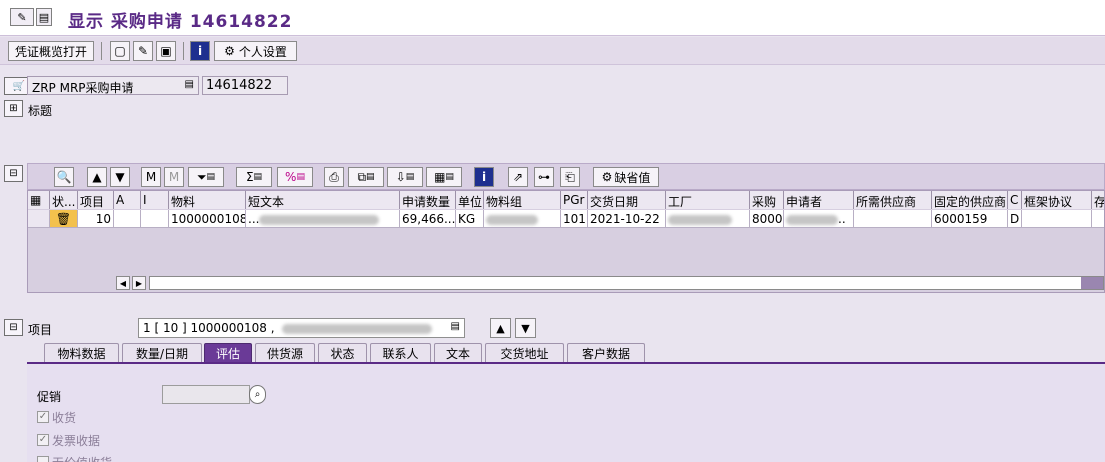  What do you see at coordinates (81, 353) in the screenshot?
I see `tab-material-data: 物料数据` at bounding box center [81, 353].